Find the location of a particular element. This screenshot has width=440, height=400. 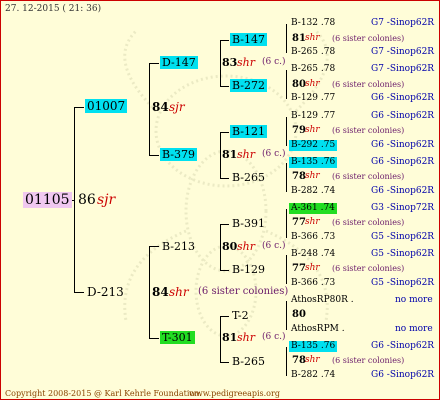

root-colony-id: 01105 is located at coordinates (47, 200).